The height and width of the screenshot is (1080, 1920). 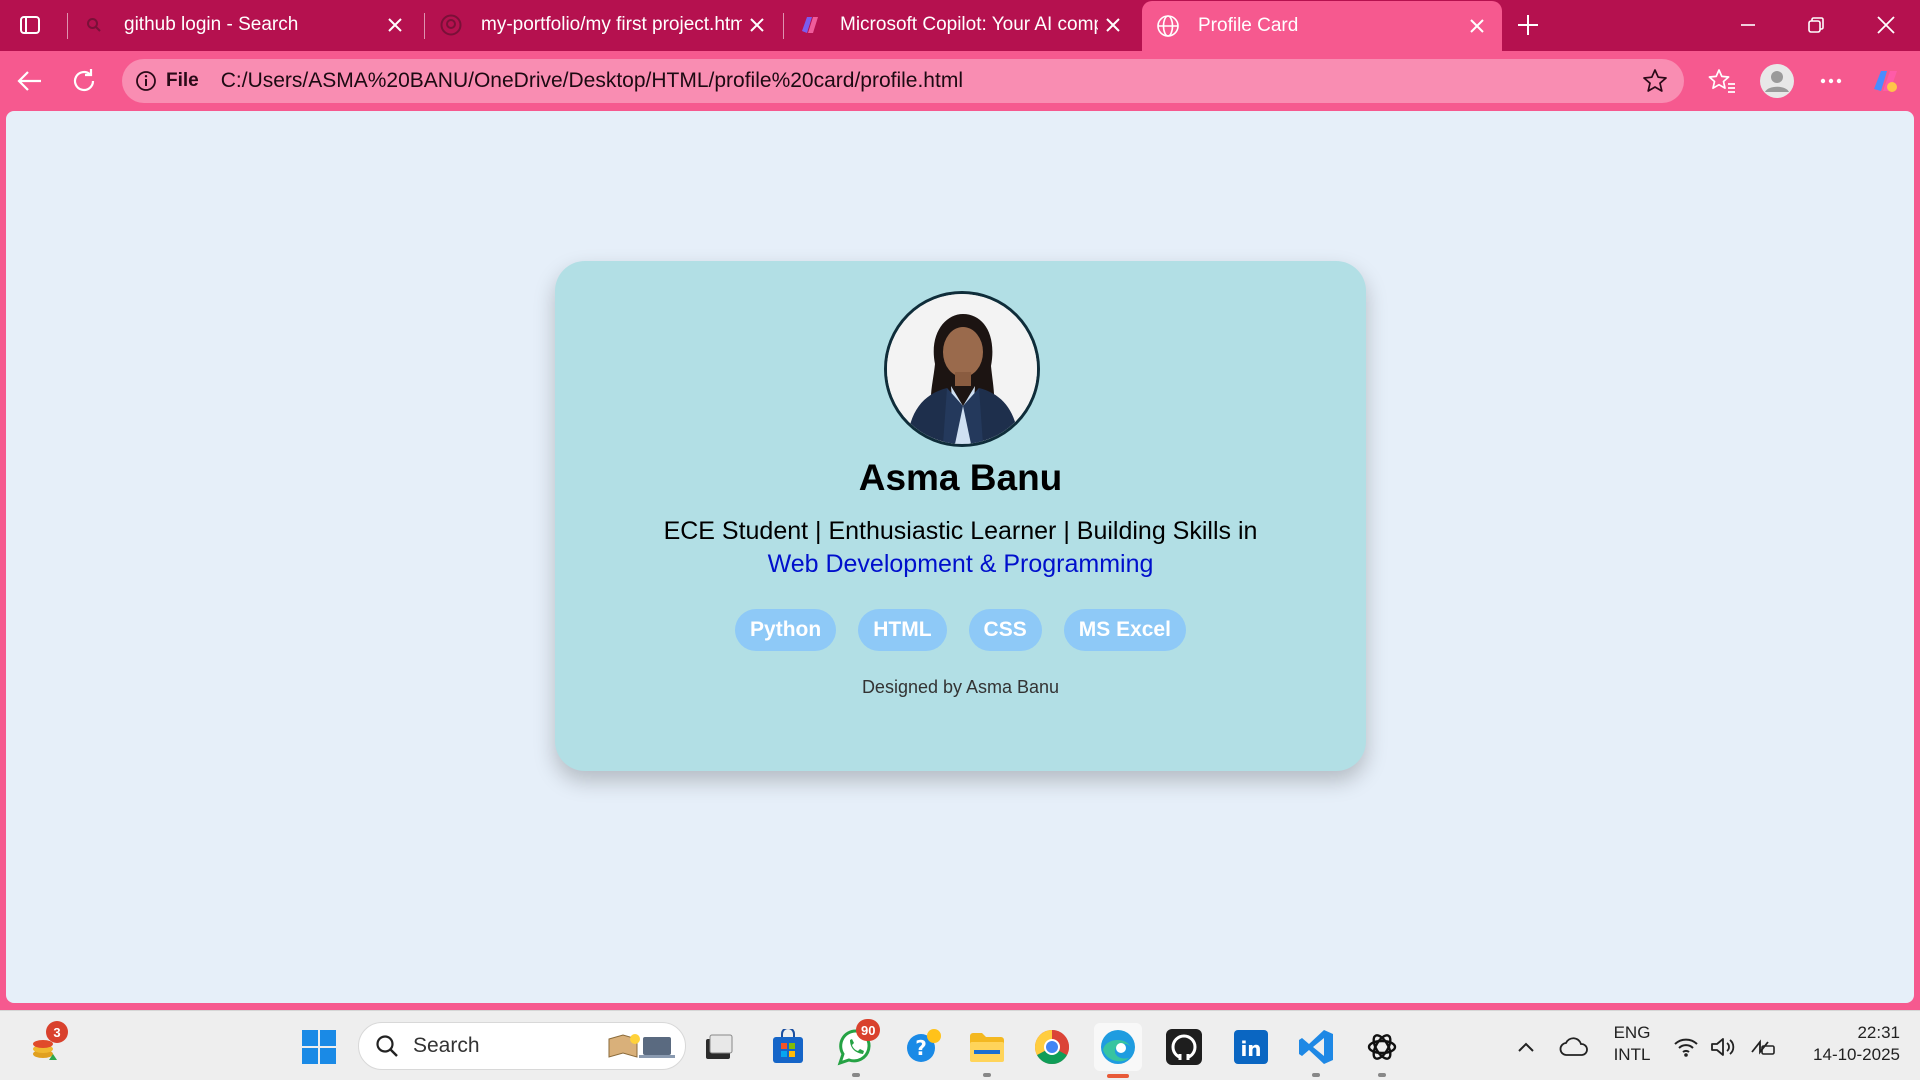 I want to click on minimize-button, so click(x=1748, y=25).